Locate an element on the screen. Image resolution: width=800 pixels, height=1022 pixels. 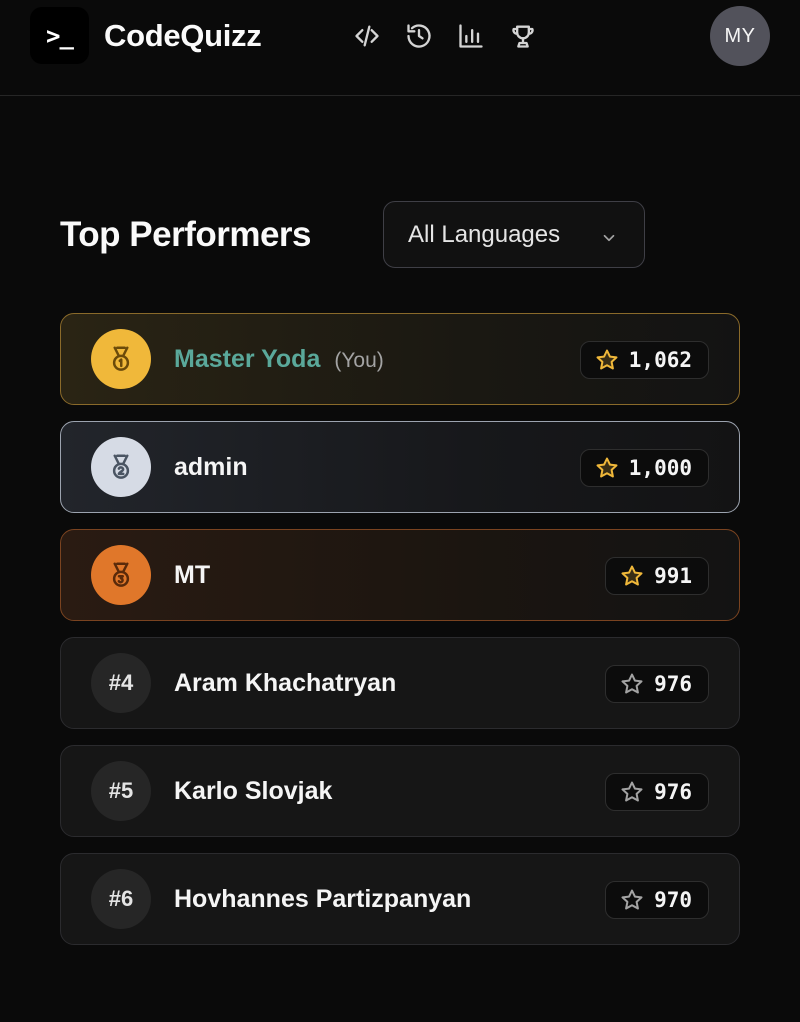
rank-badge: #5 is located at coordinates (121, 791).